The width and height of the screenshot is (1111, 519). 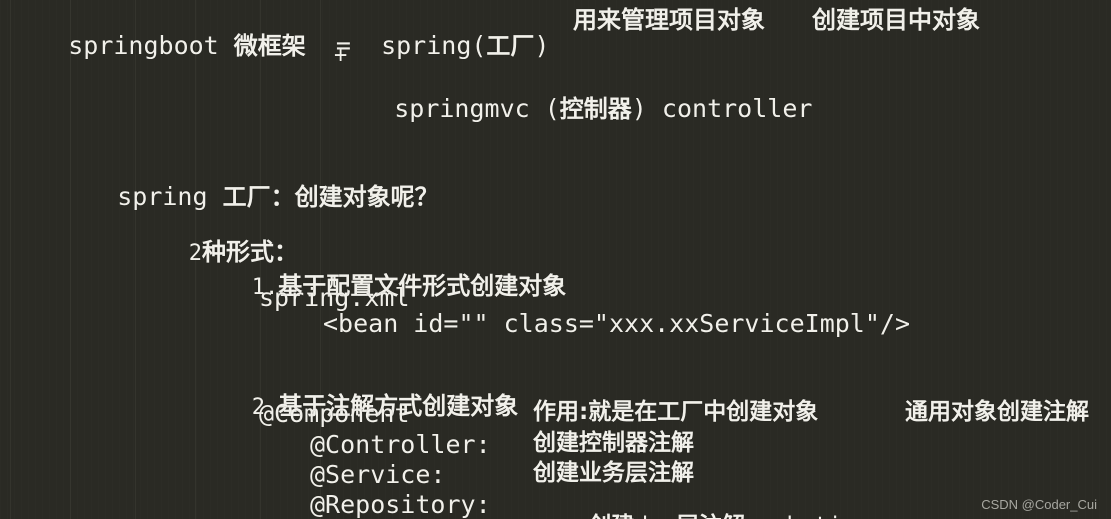 I want to click on note-line-3: springmvc (控制器) controller, so click(x=573, y=108).